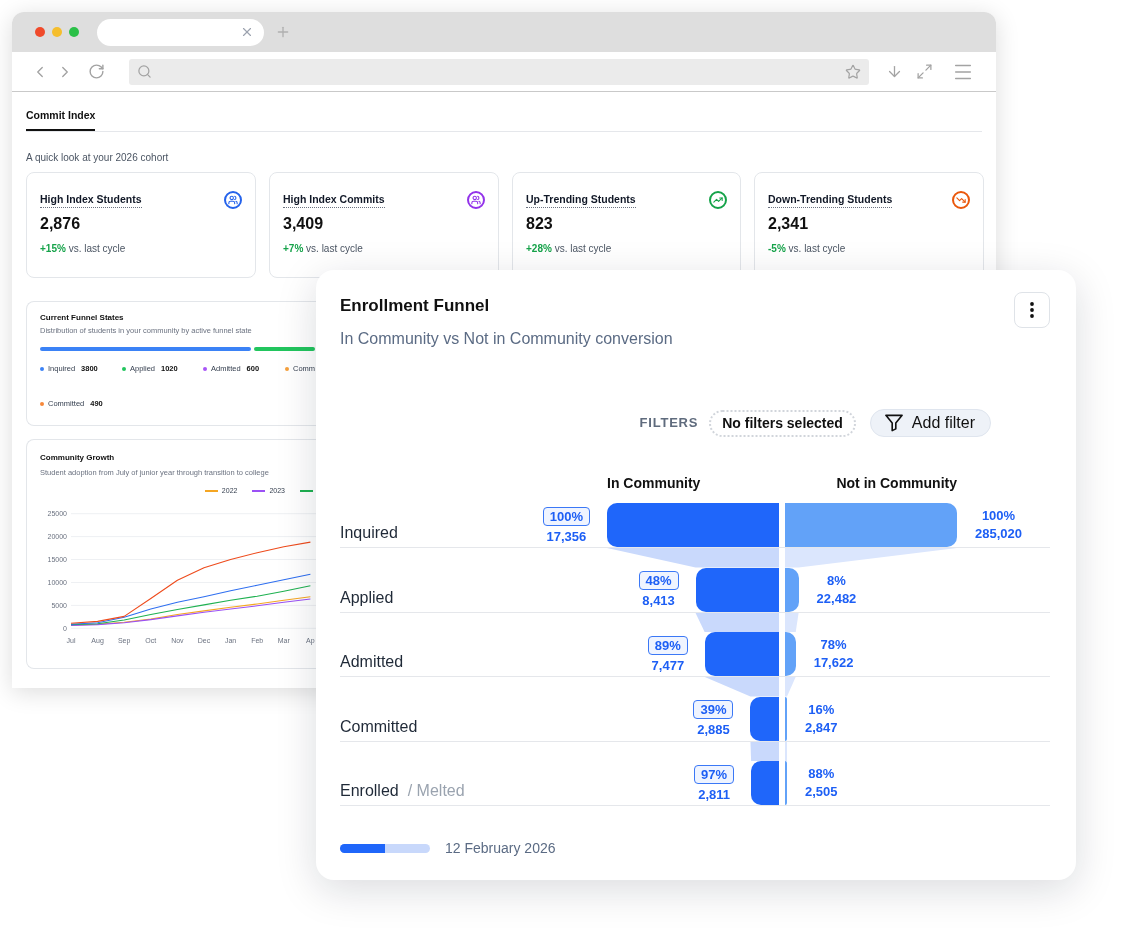 The width and height of the screenshot is (1124, 928). Describe the element at coordinates (303, 224) in the screenshot. I see `kpi-value: 3,409` at that location.